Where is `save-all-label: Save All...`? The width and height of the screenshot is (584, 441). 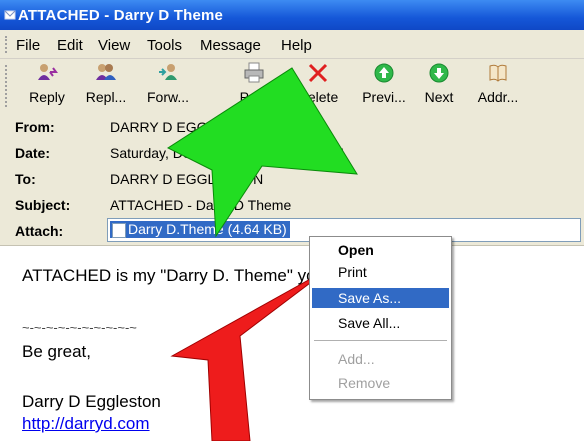
save-all-label: Save All... is located at coordinates (369, 323).